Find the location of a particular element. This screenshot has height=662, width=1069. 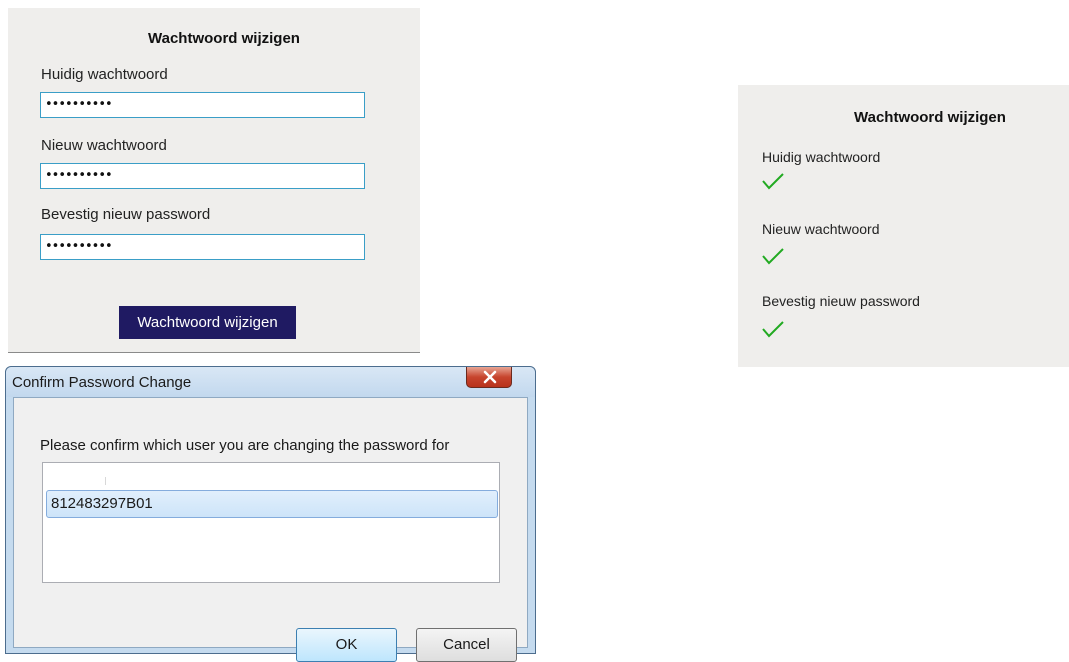

dialog-title: Confirm Password Change is located at coordinates (102, 382).